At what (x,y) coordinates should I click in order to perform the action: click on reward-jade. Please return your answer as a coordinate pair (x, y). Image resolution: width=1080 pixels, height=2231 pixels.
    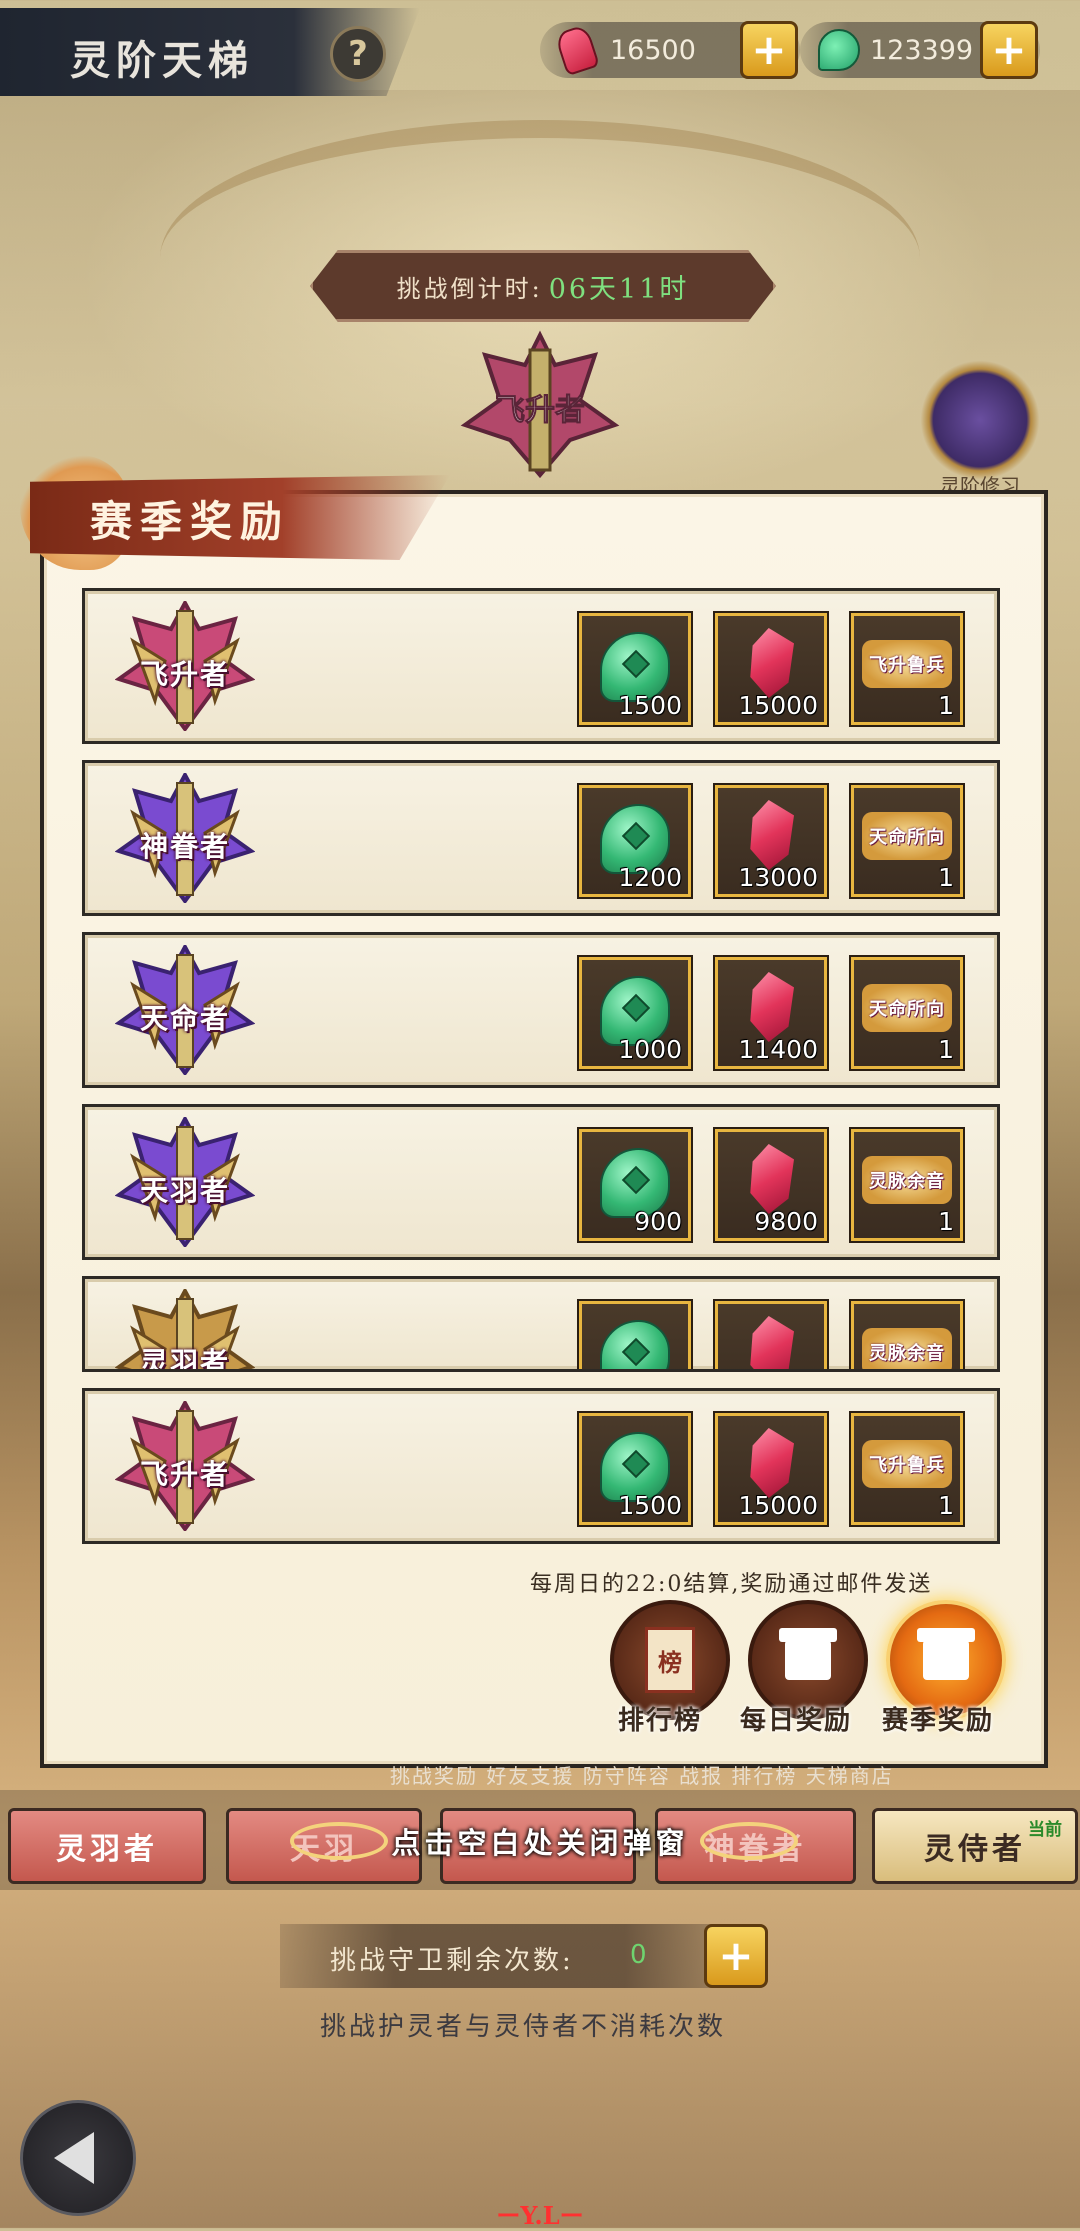
    Looking at the image, I should click on (635, 1335).